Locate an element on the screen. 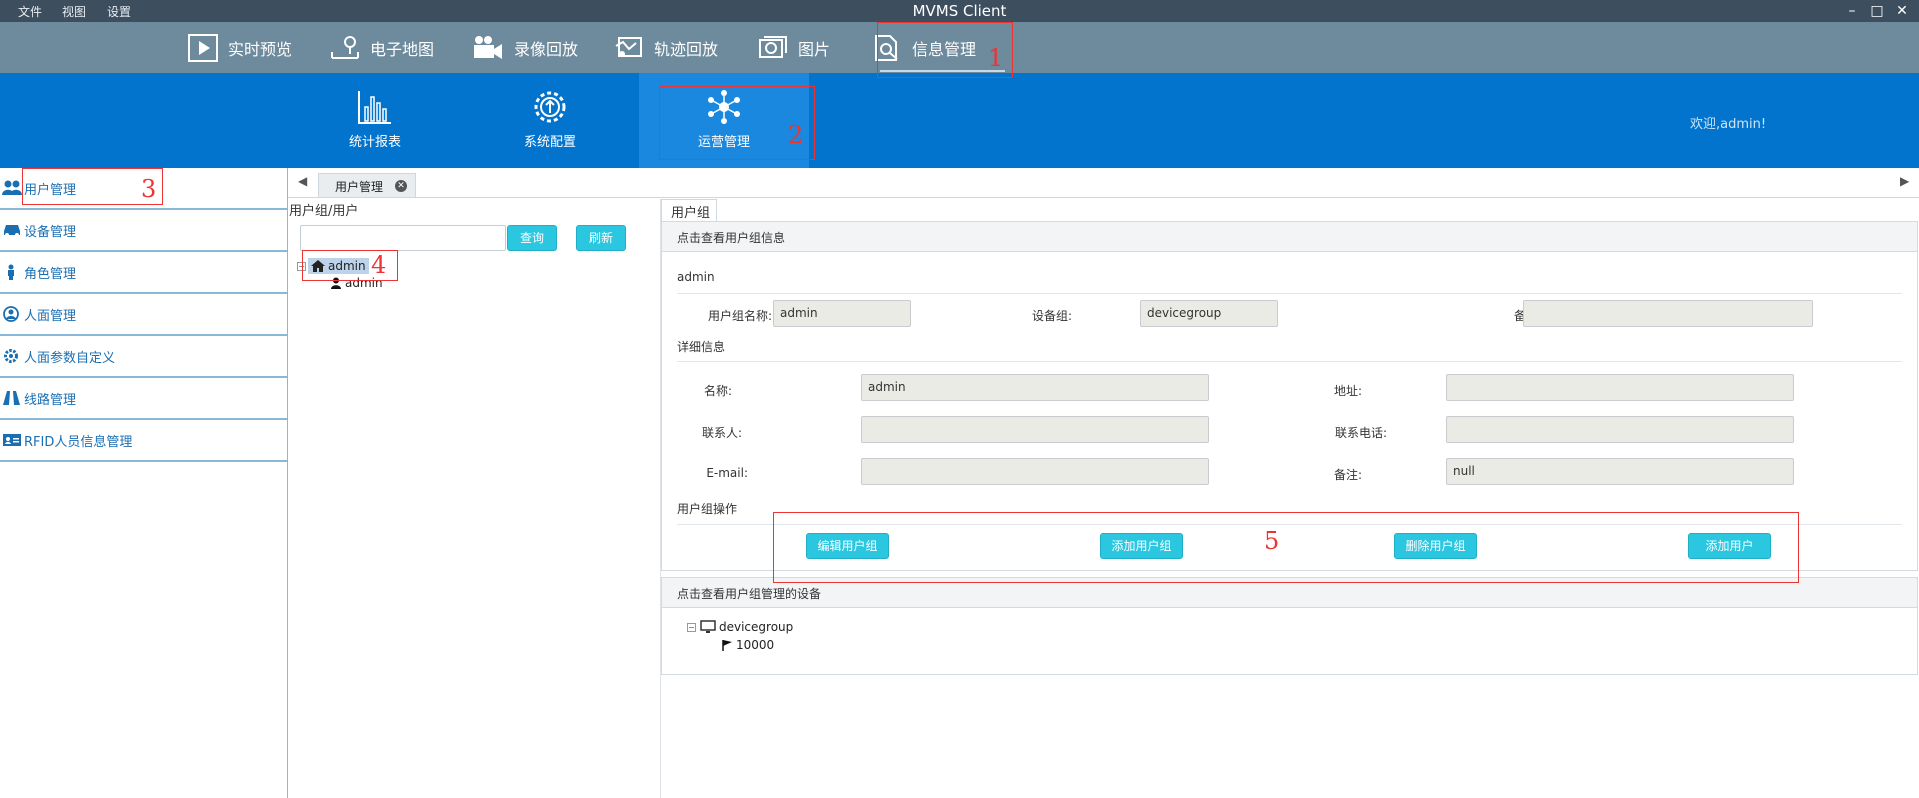 The image size is (1919, 798). tab-scroll-right-icon: ▶ is located at coordinates (1904, 181).